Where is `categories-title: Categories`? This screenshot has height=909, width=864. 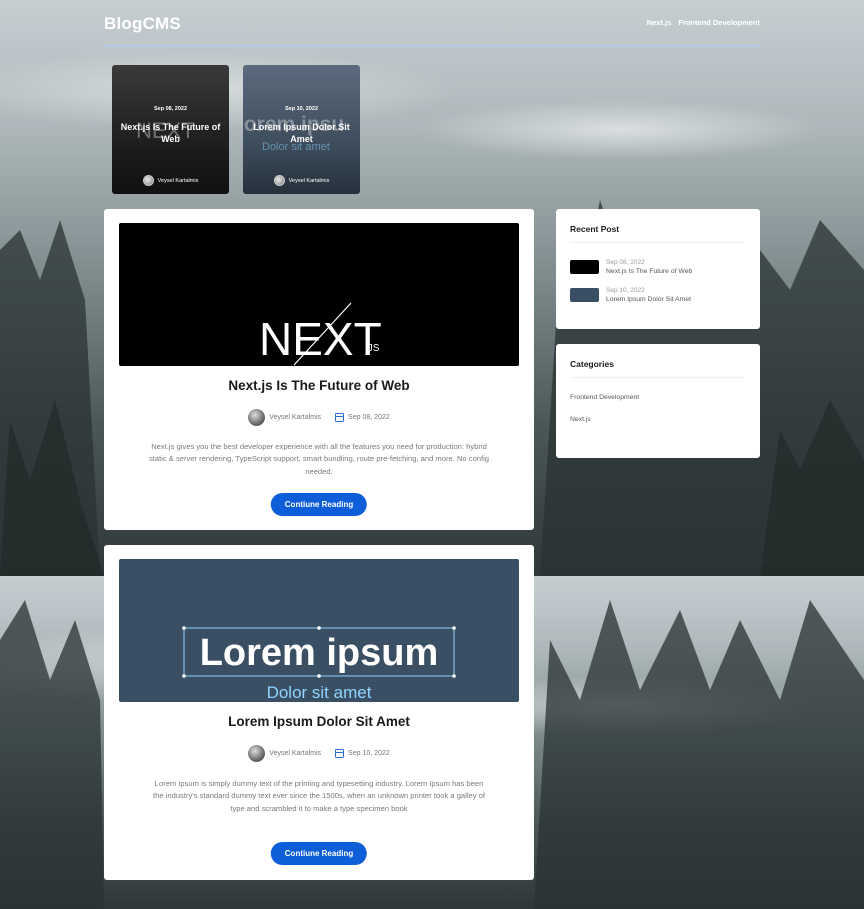 categories-title: Categories is located at coordinates (592, 364).